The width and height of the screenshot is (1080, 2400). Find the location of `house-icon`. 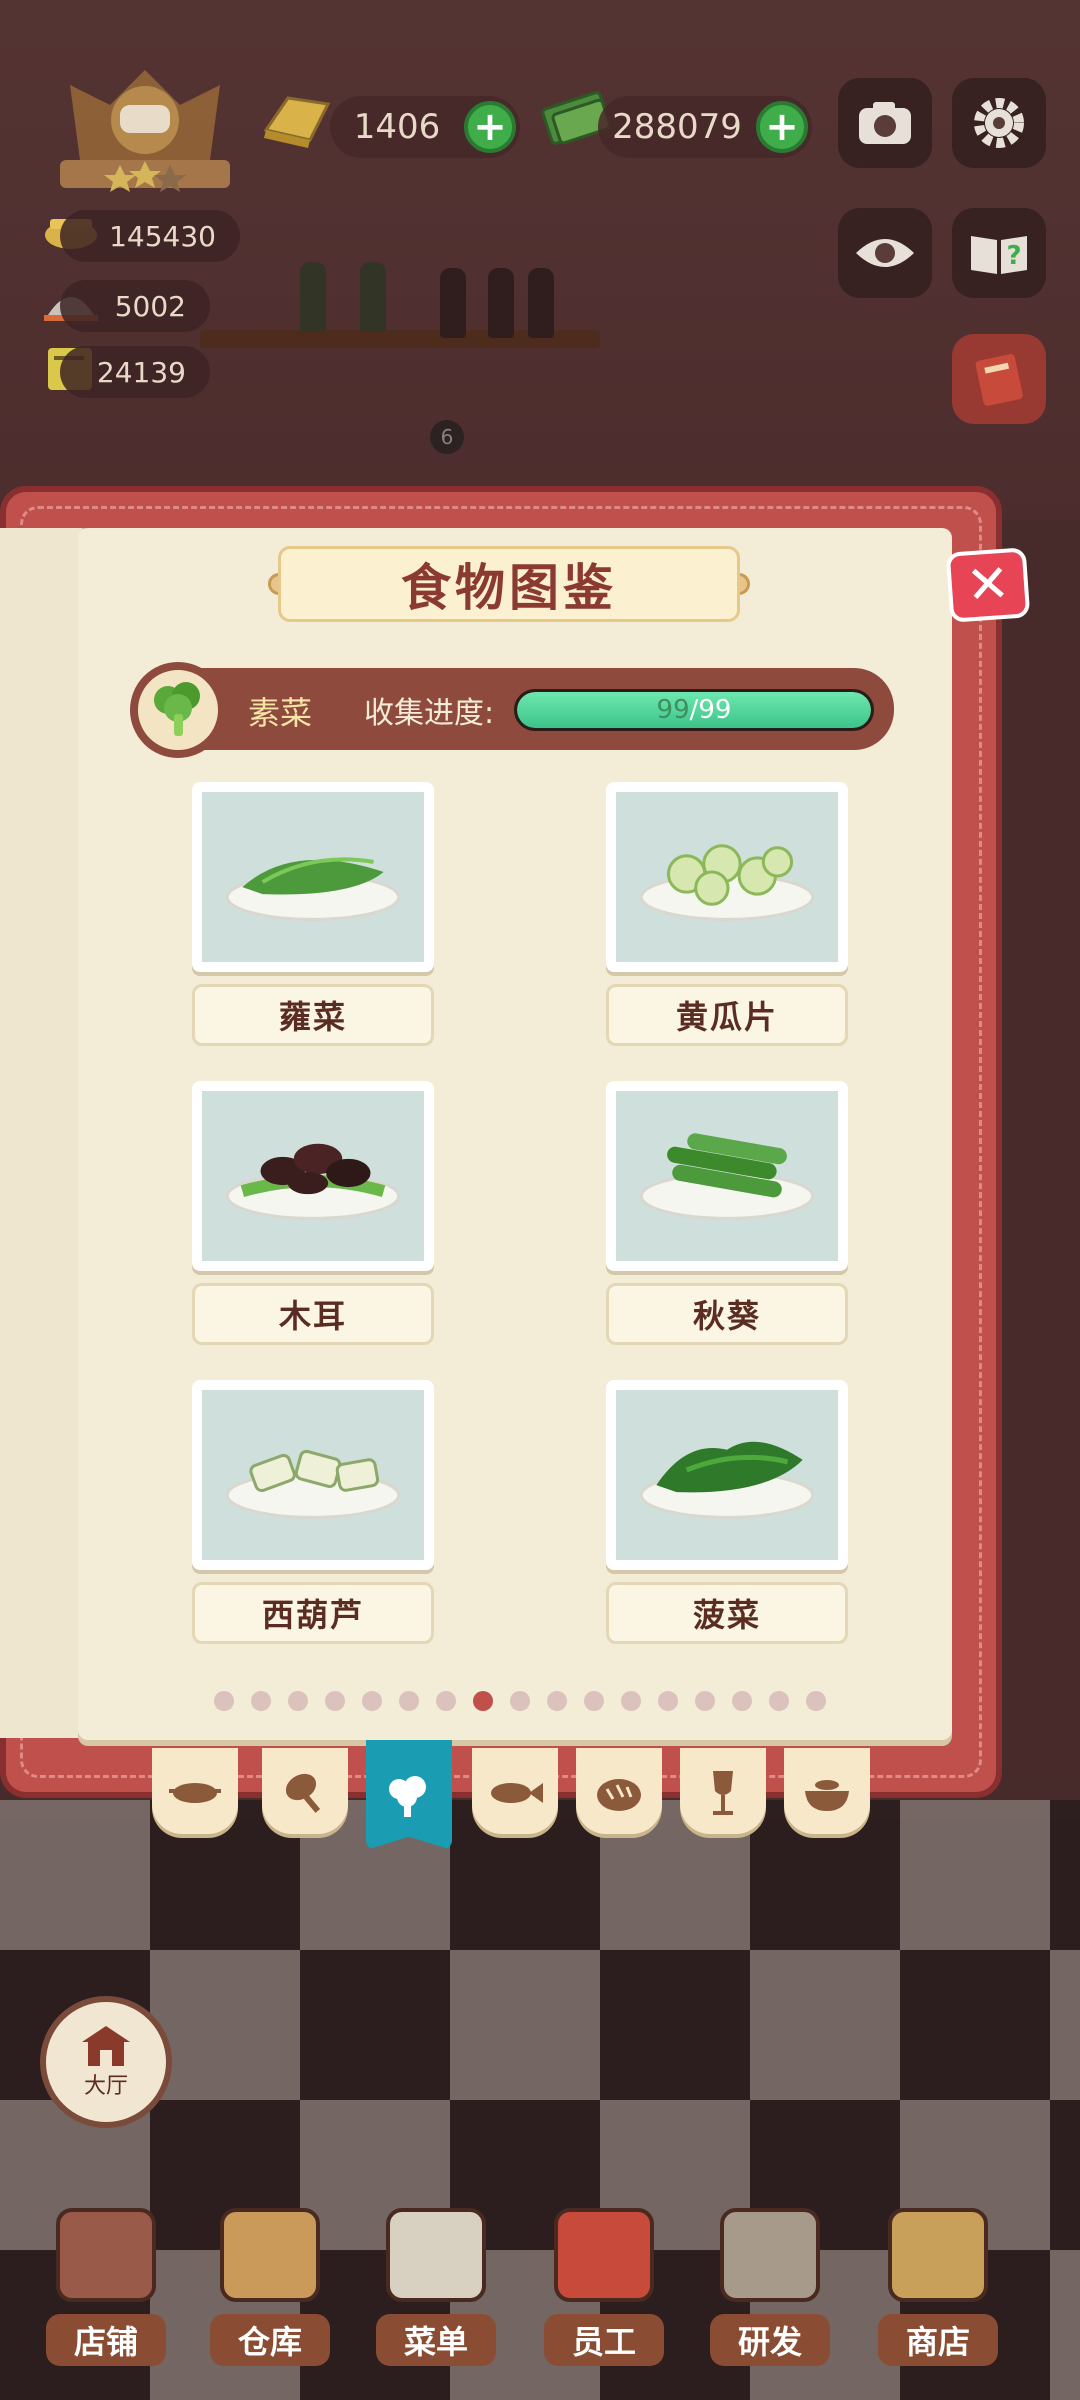

house-icon is located at coordinates (106, 2046).